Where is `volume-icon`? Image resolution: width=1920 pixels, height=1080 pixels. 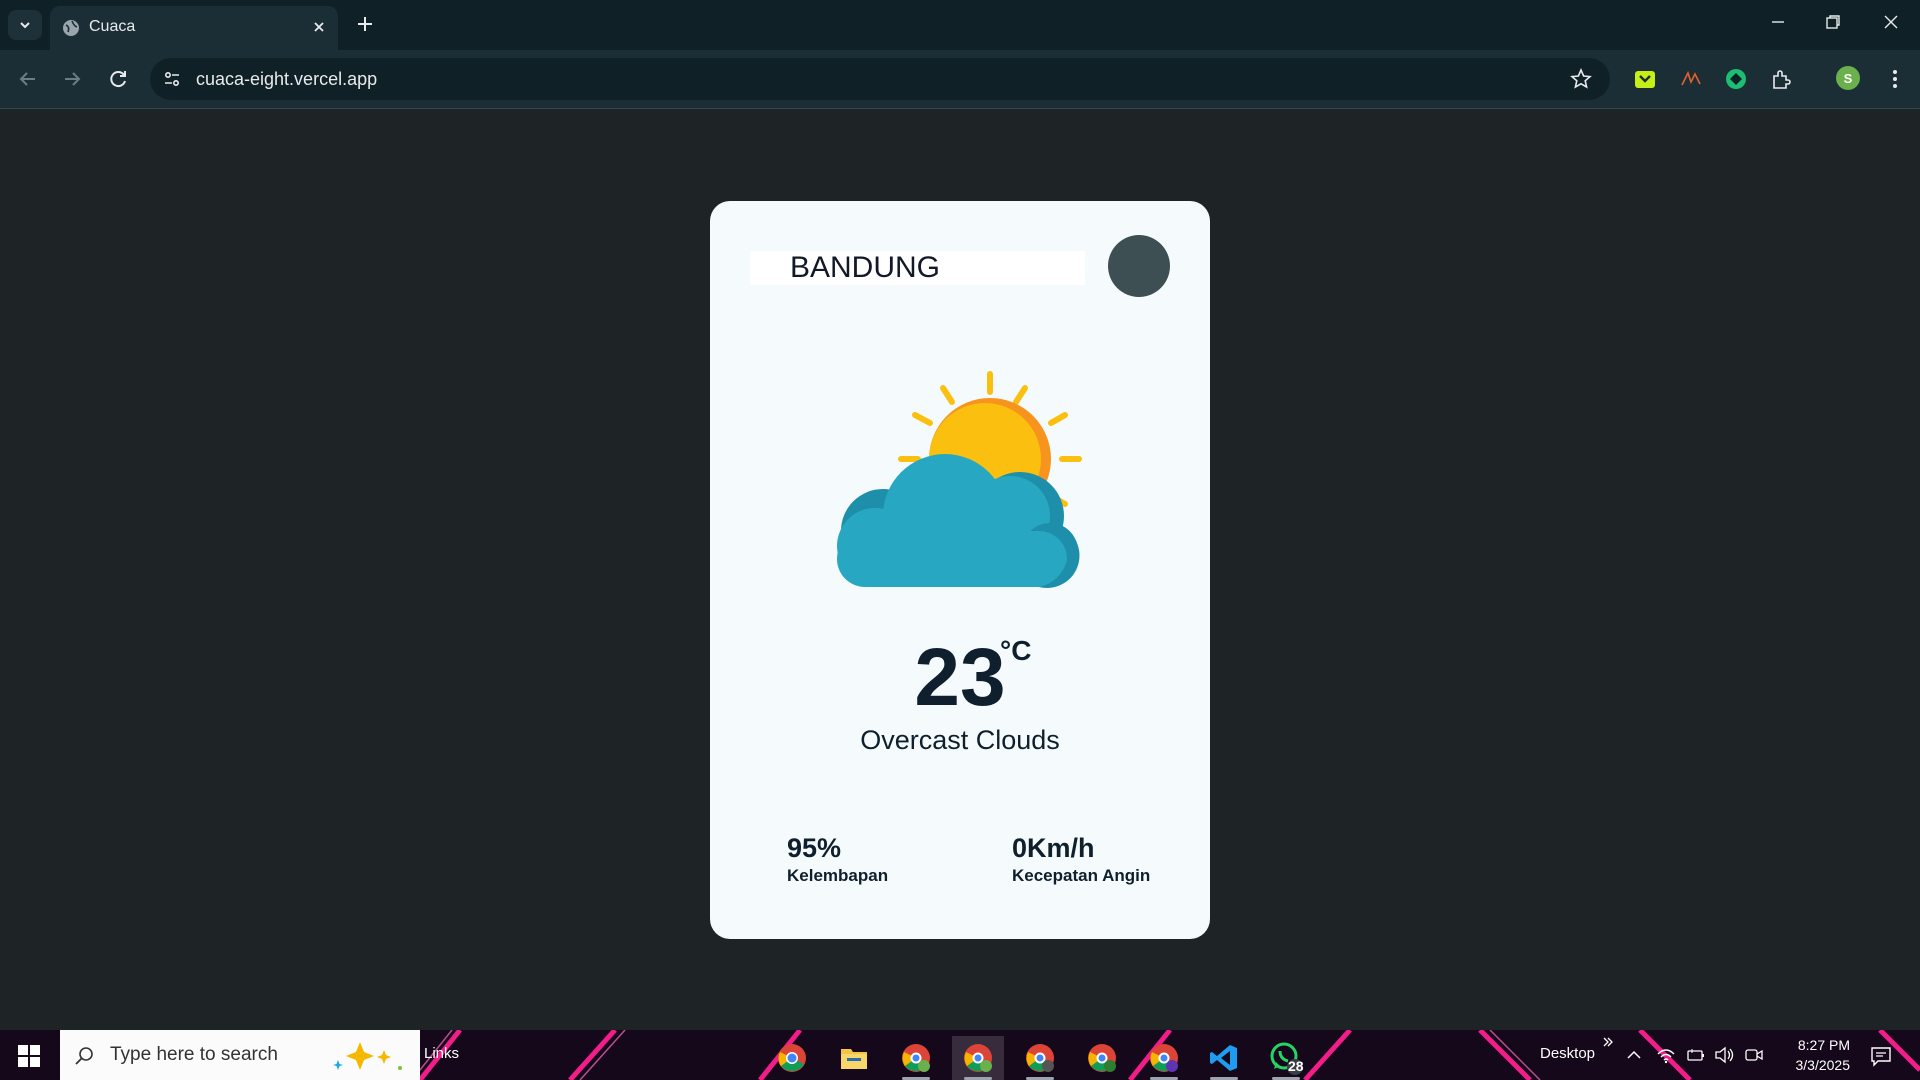
volume-icon is located at coordinates (1725, 1055).